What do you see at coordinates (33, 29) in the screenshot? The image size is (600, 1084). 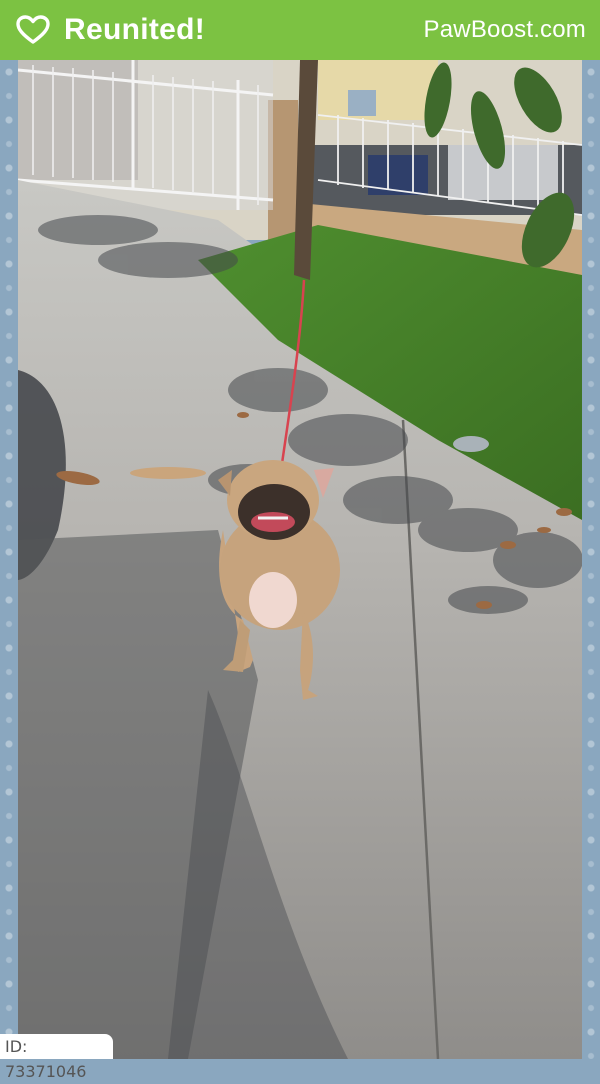 I see `heart-outline-icon` at bounding box center [33, 29].